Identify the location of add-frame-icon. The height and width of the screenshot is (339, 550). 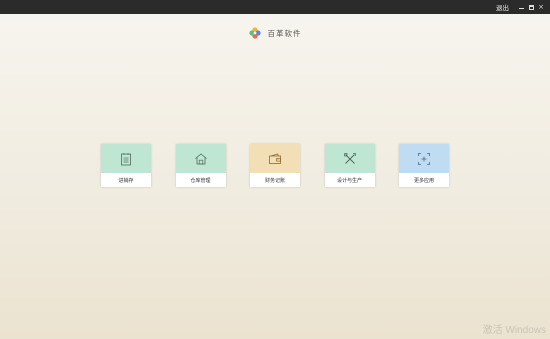
(424, 158).